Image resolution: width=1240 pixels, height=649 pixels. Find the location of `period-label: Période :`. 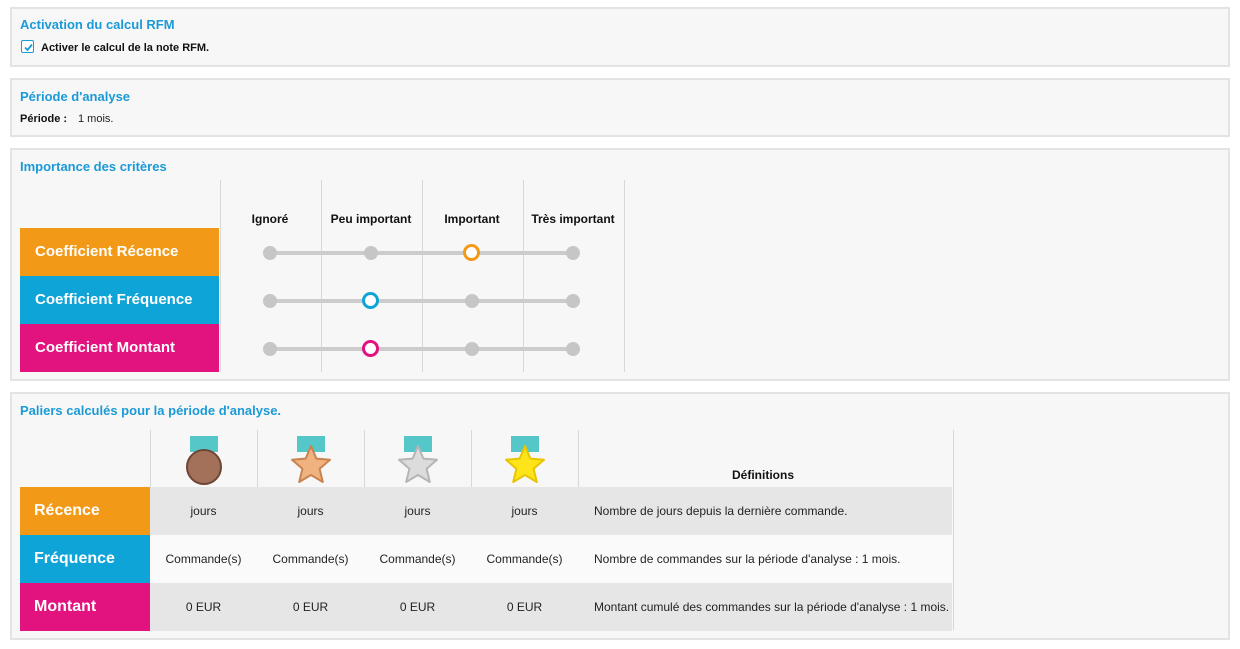

period-label: Période : is located at coordinates (44, 119).